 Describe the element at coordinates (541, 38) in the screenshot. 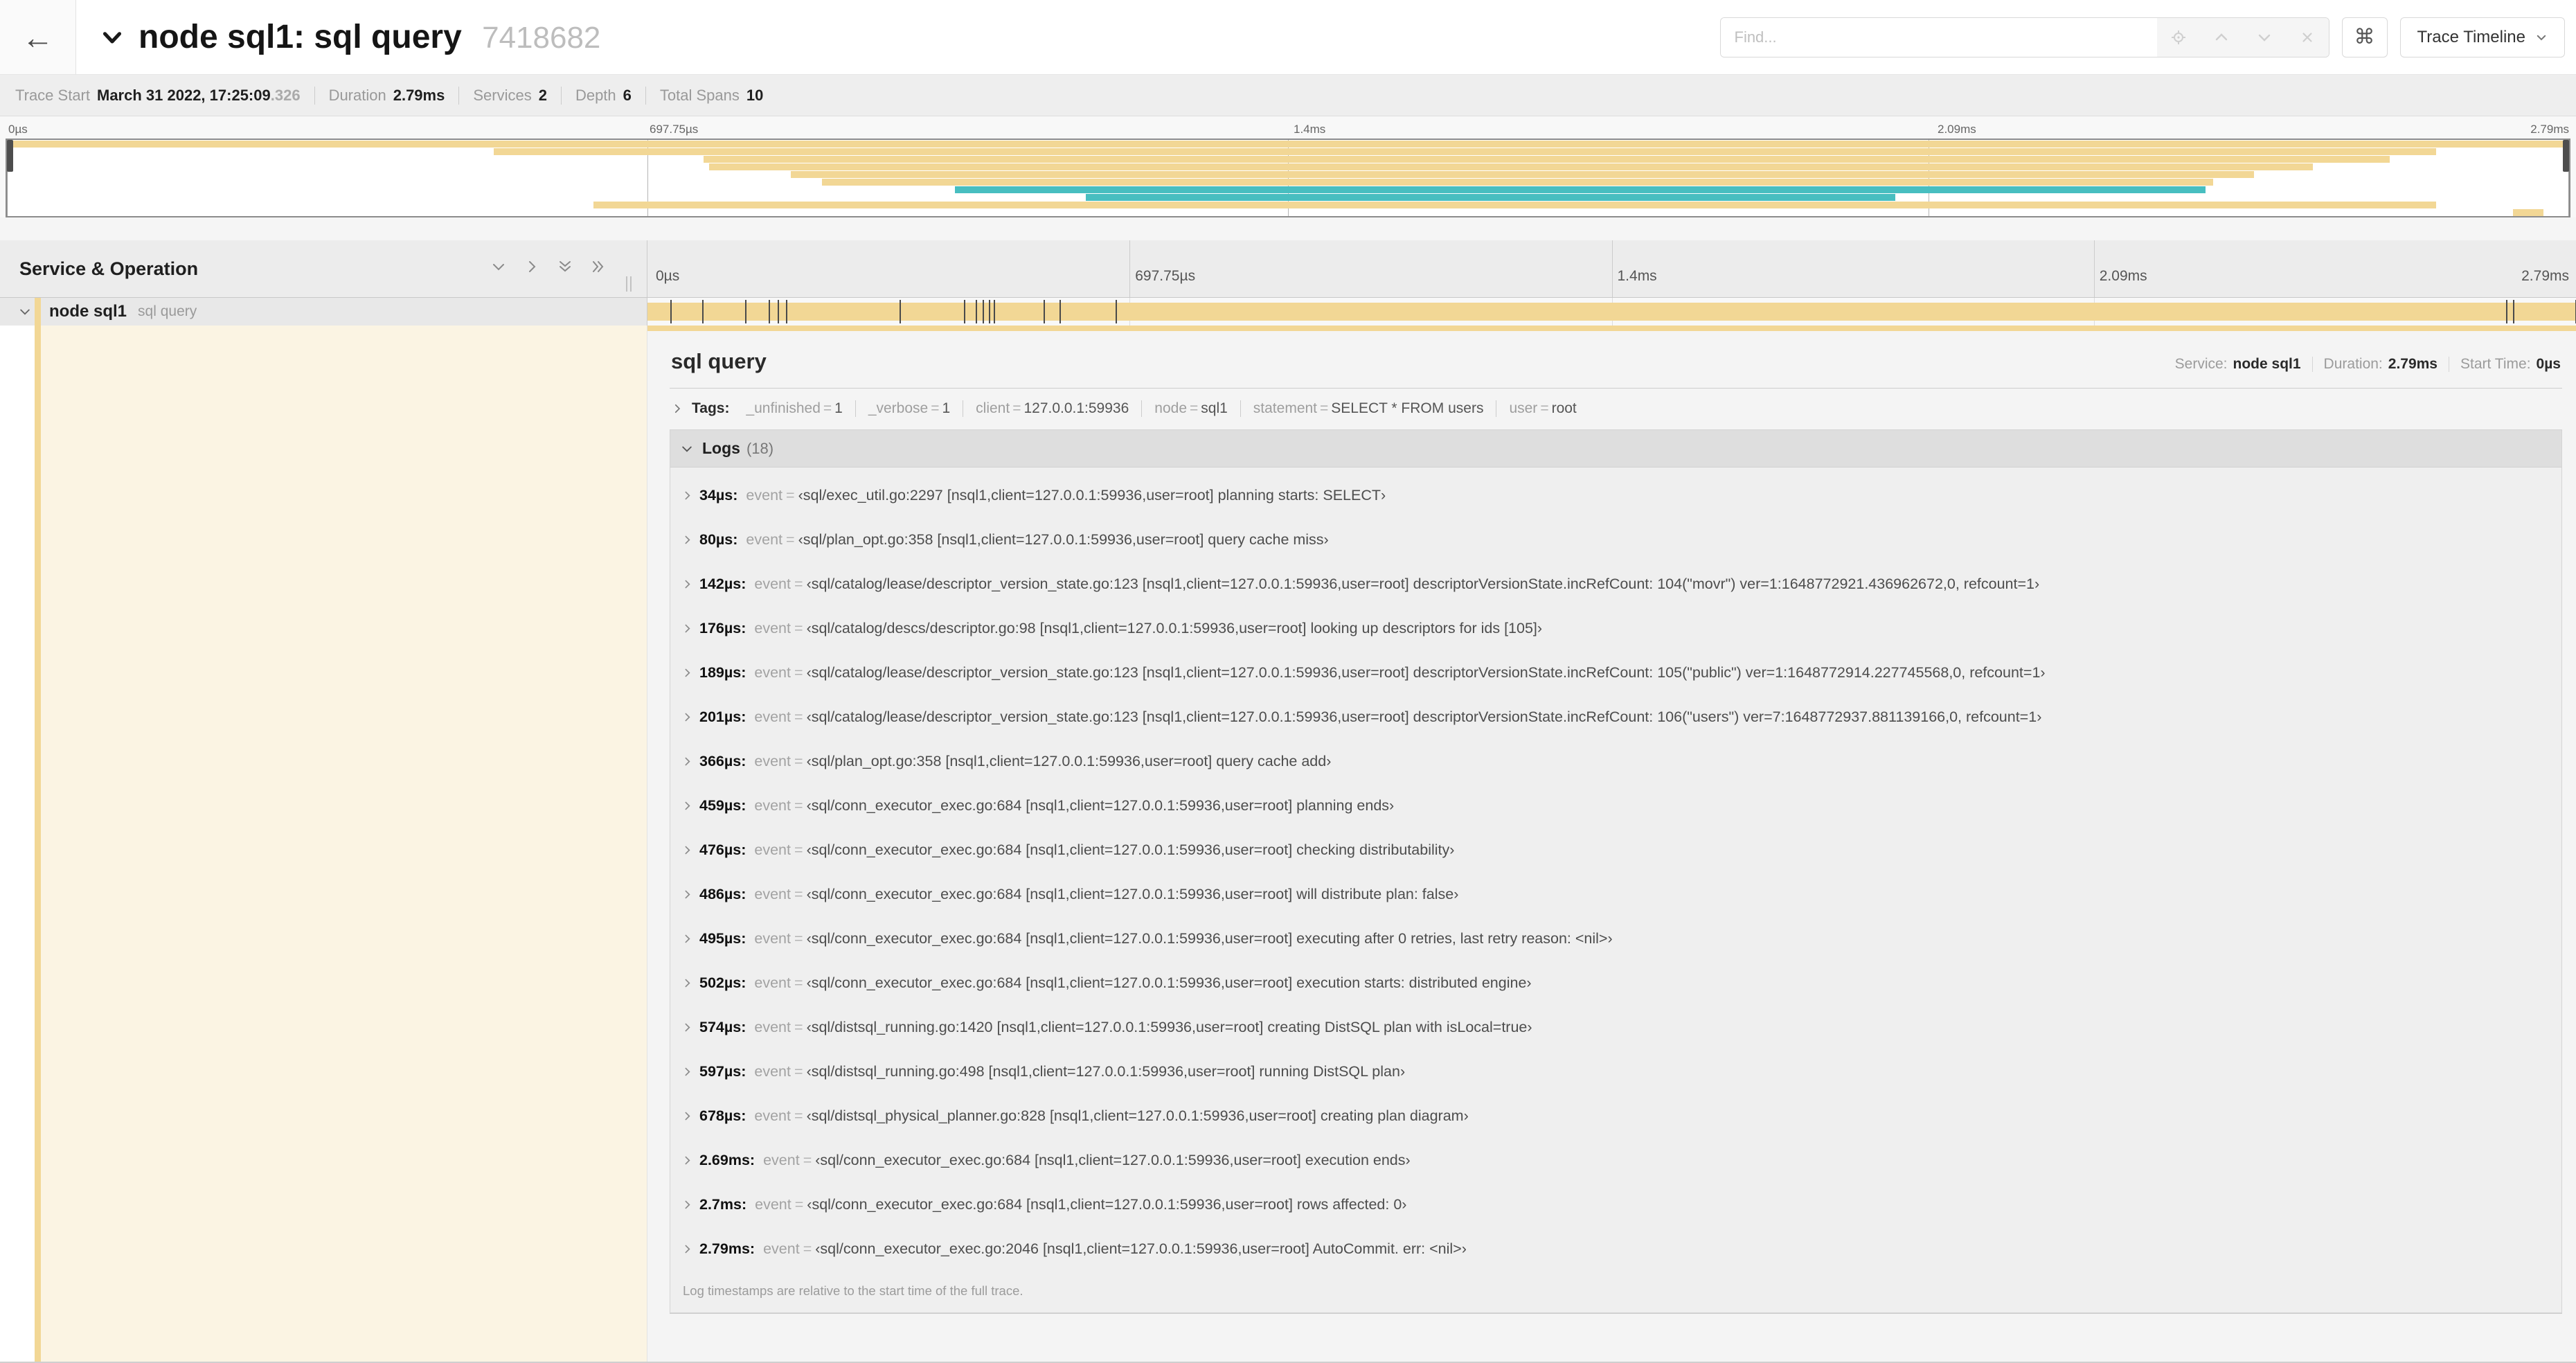

I see `trace-id: 7418682` at that location.